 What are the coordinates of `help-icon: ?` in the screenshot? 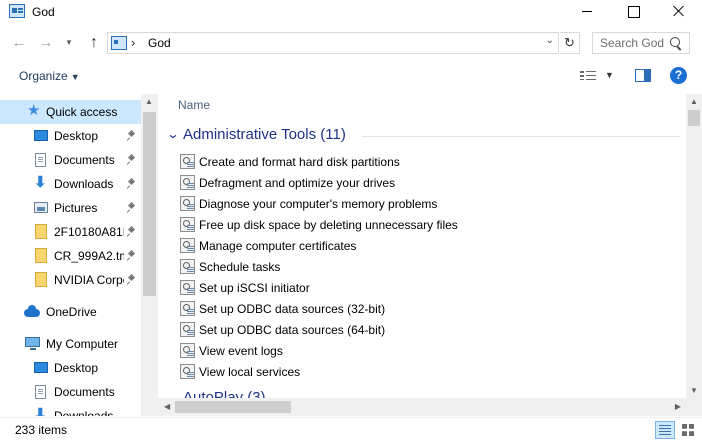 It's located at (678, 75).